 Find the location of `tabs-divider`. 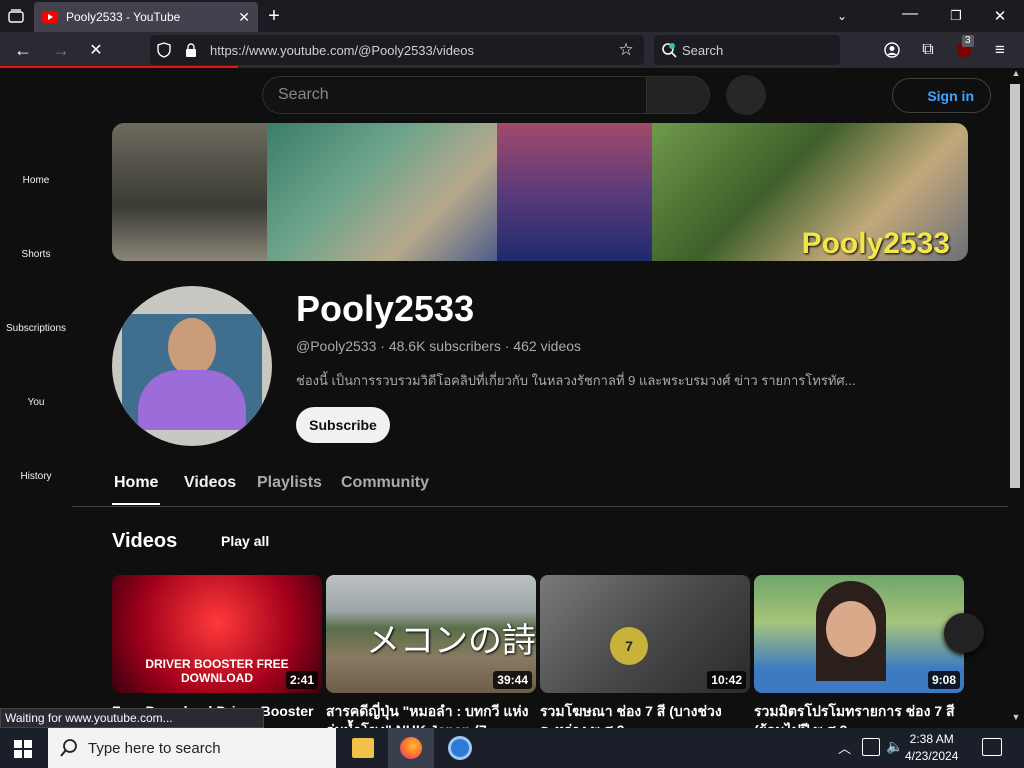

tabs-divider is located at coordinates (540, 506).